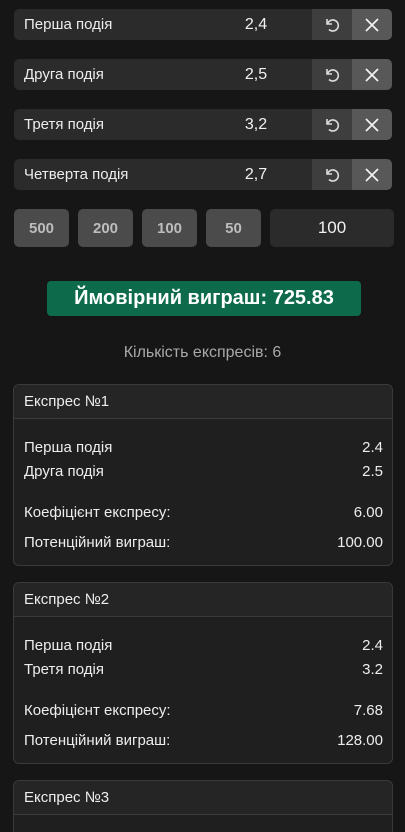 The image size is (405, 832). I want to click on express-event-name: Третя подія, so click(64, 669).